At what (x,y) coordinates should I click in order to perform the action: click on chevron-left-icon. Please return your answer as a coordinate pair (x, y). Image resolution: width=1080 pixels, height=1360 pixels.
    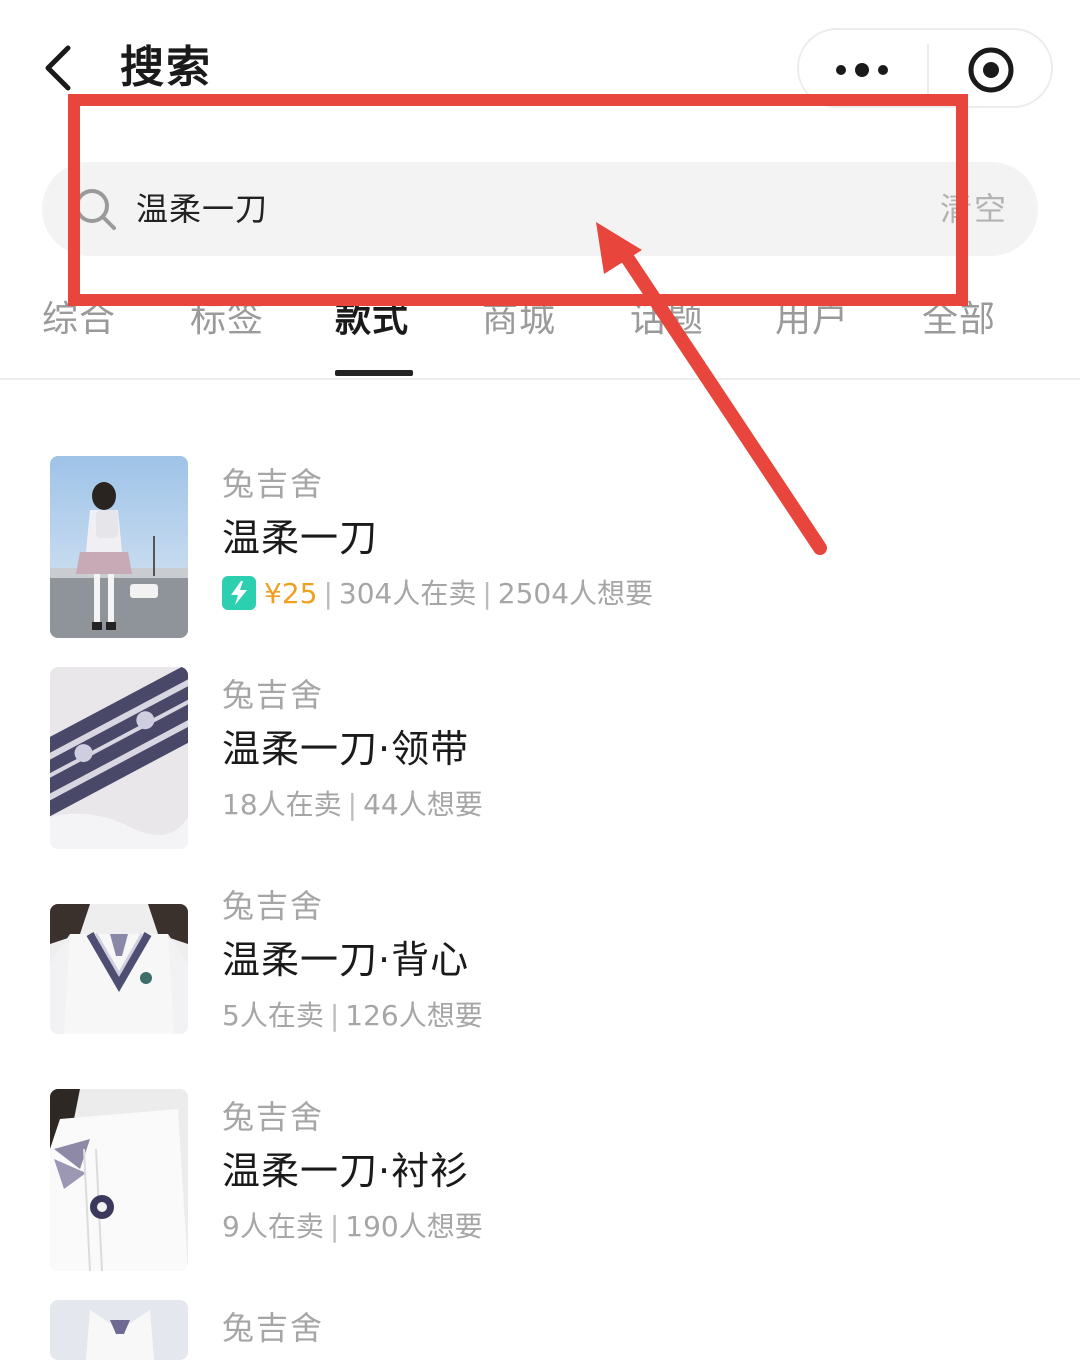
    Looking at the image, I should click on (60, 68).